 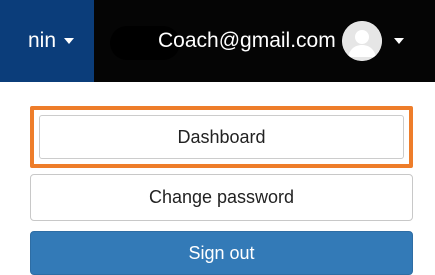 What do you see at coordinates (361, 41) in the screenshot?
I see `user-avatar-icon` at bounding box center [361, 41].